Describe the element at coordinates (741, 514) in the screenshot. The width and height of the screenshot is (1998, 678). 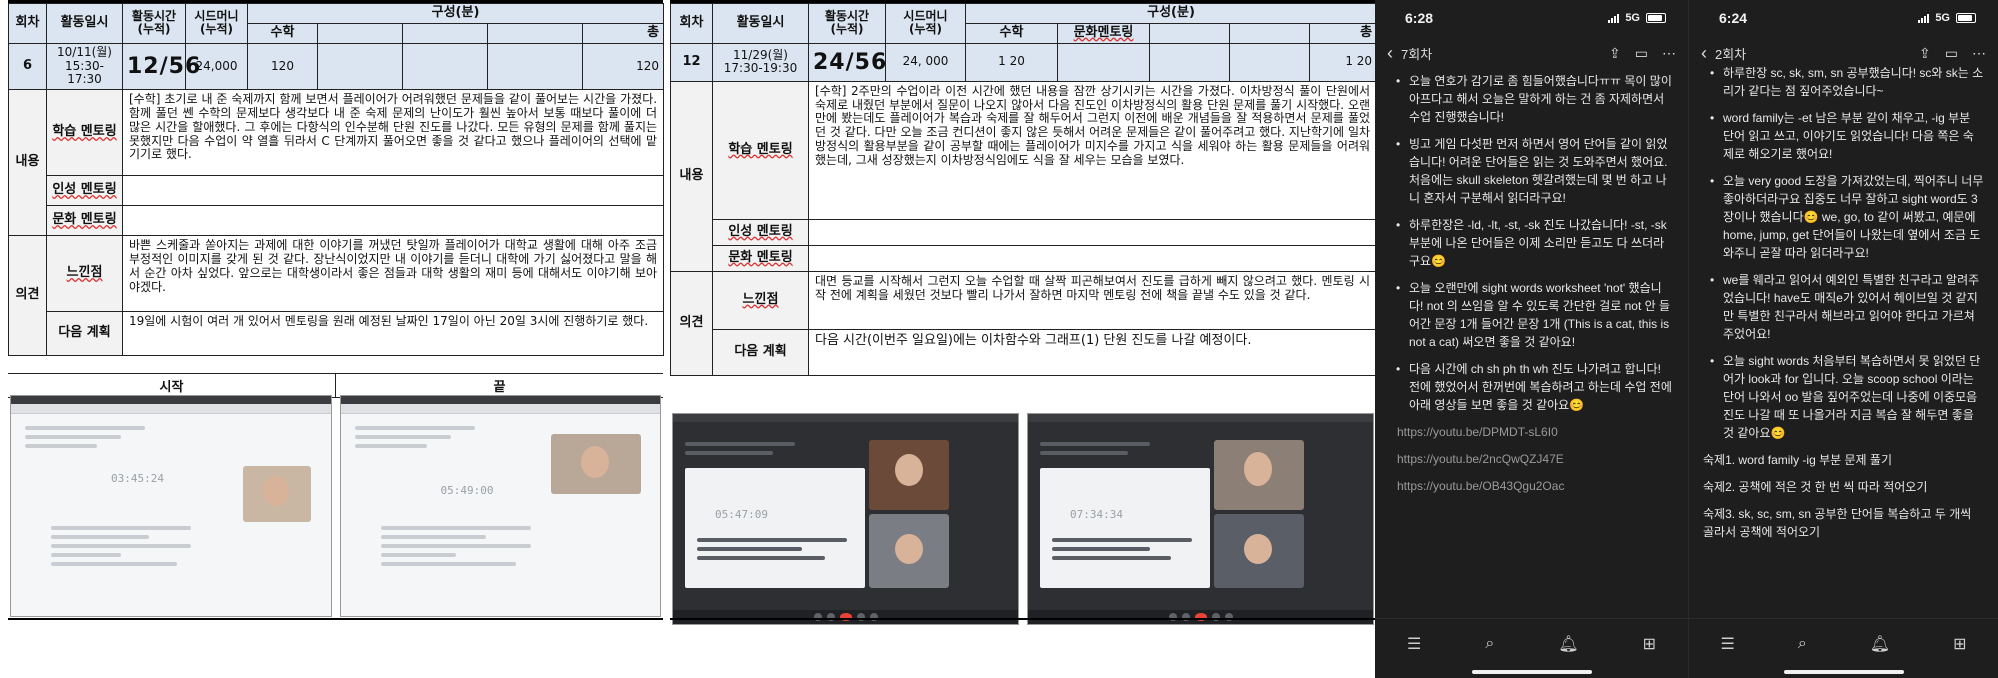
I see `start-timer: 05:47:09` at that location.